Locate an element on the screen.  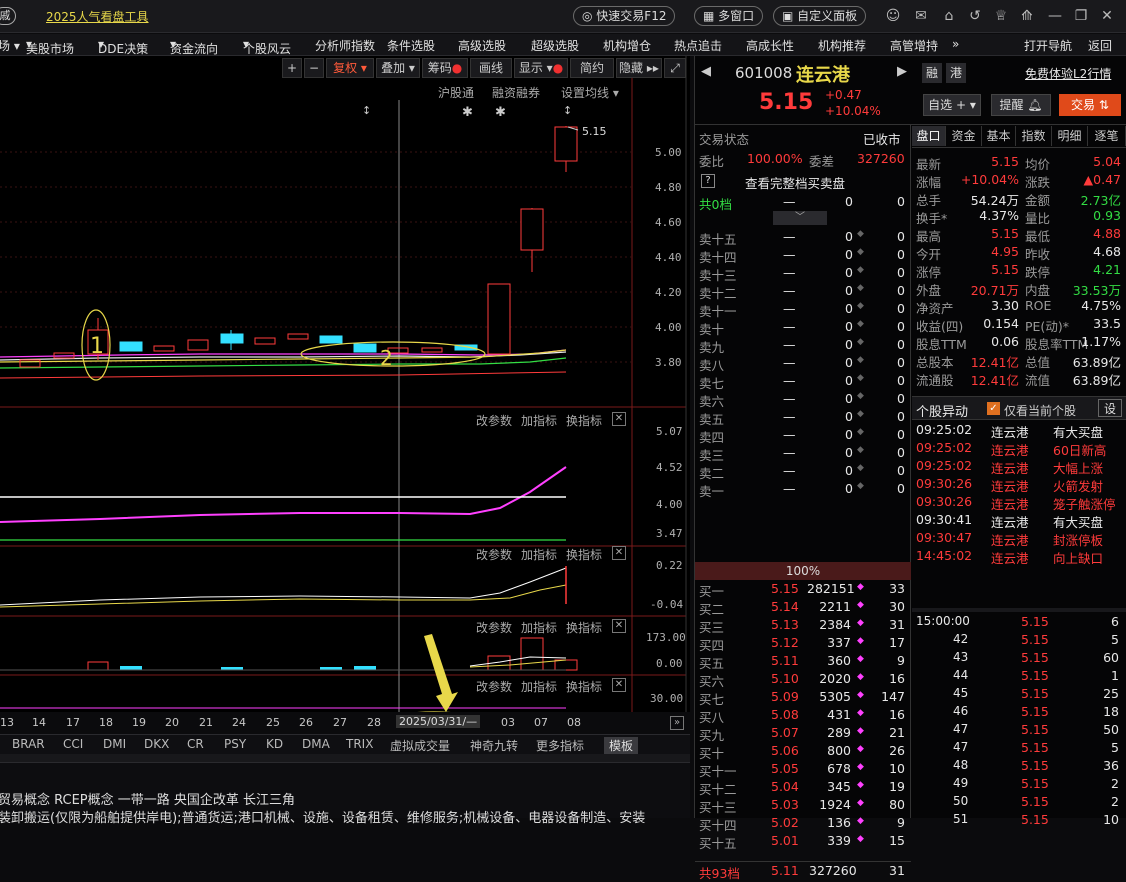
expand-chevron-icon: ﹀ is located at coordinates (800, 218).